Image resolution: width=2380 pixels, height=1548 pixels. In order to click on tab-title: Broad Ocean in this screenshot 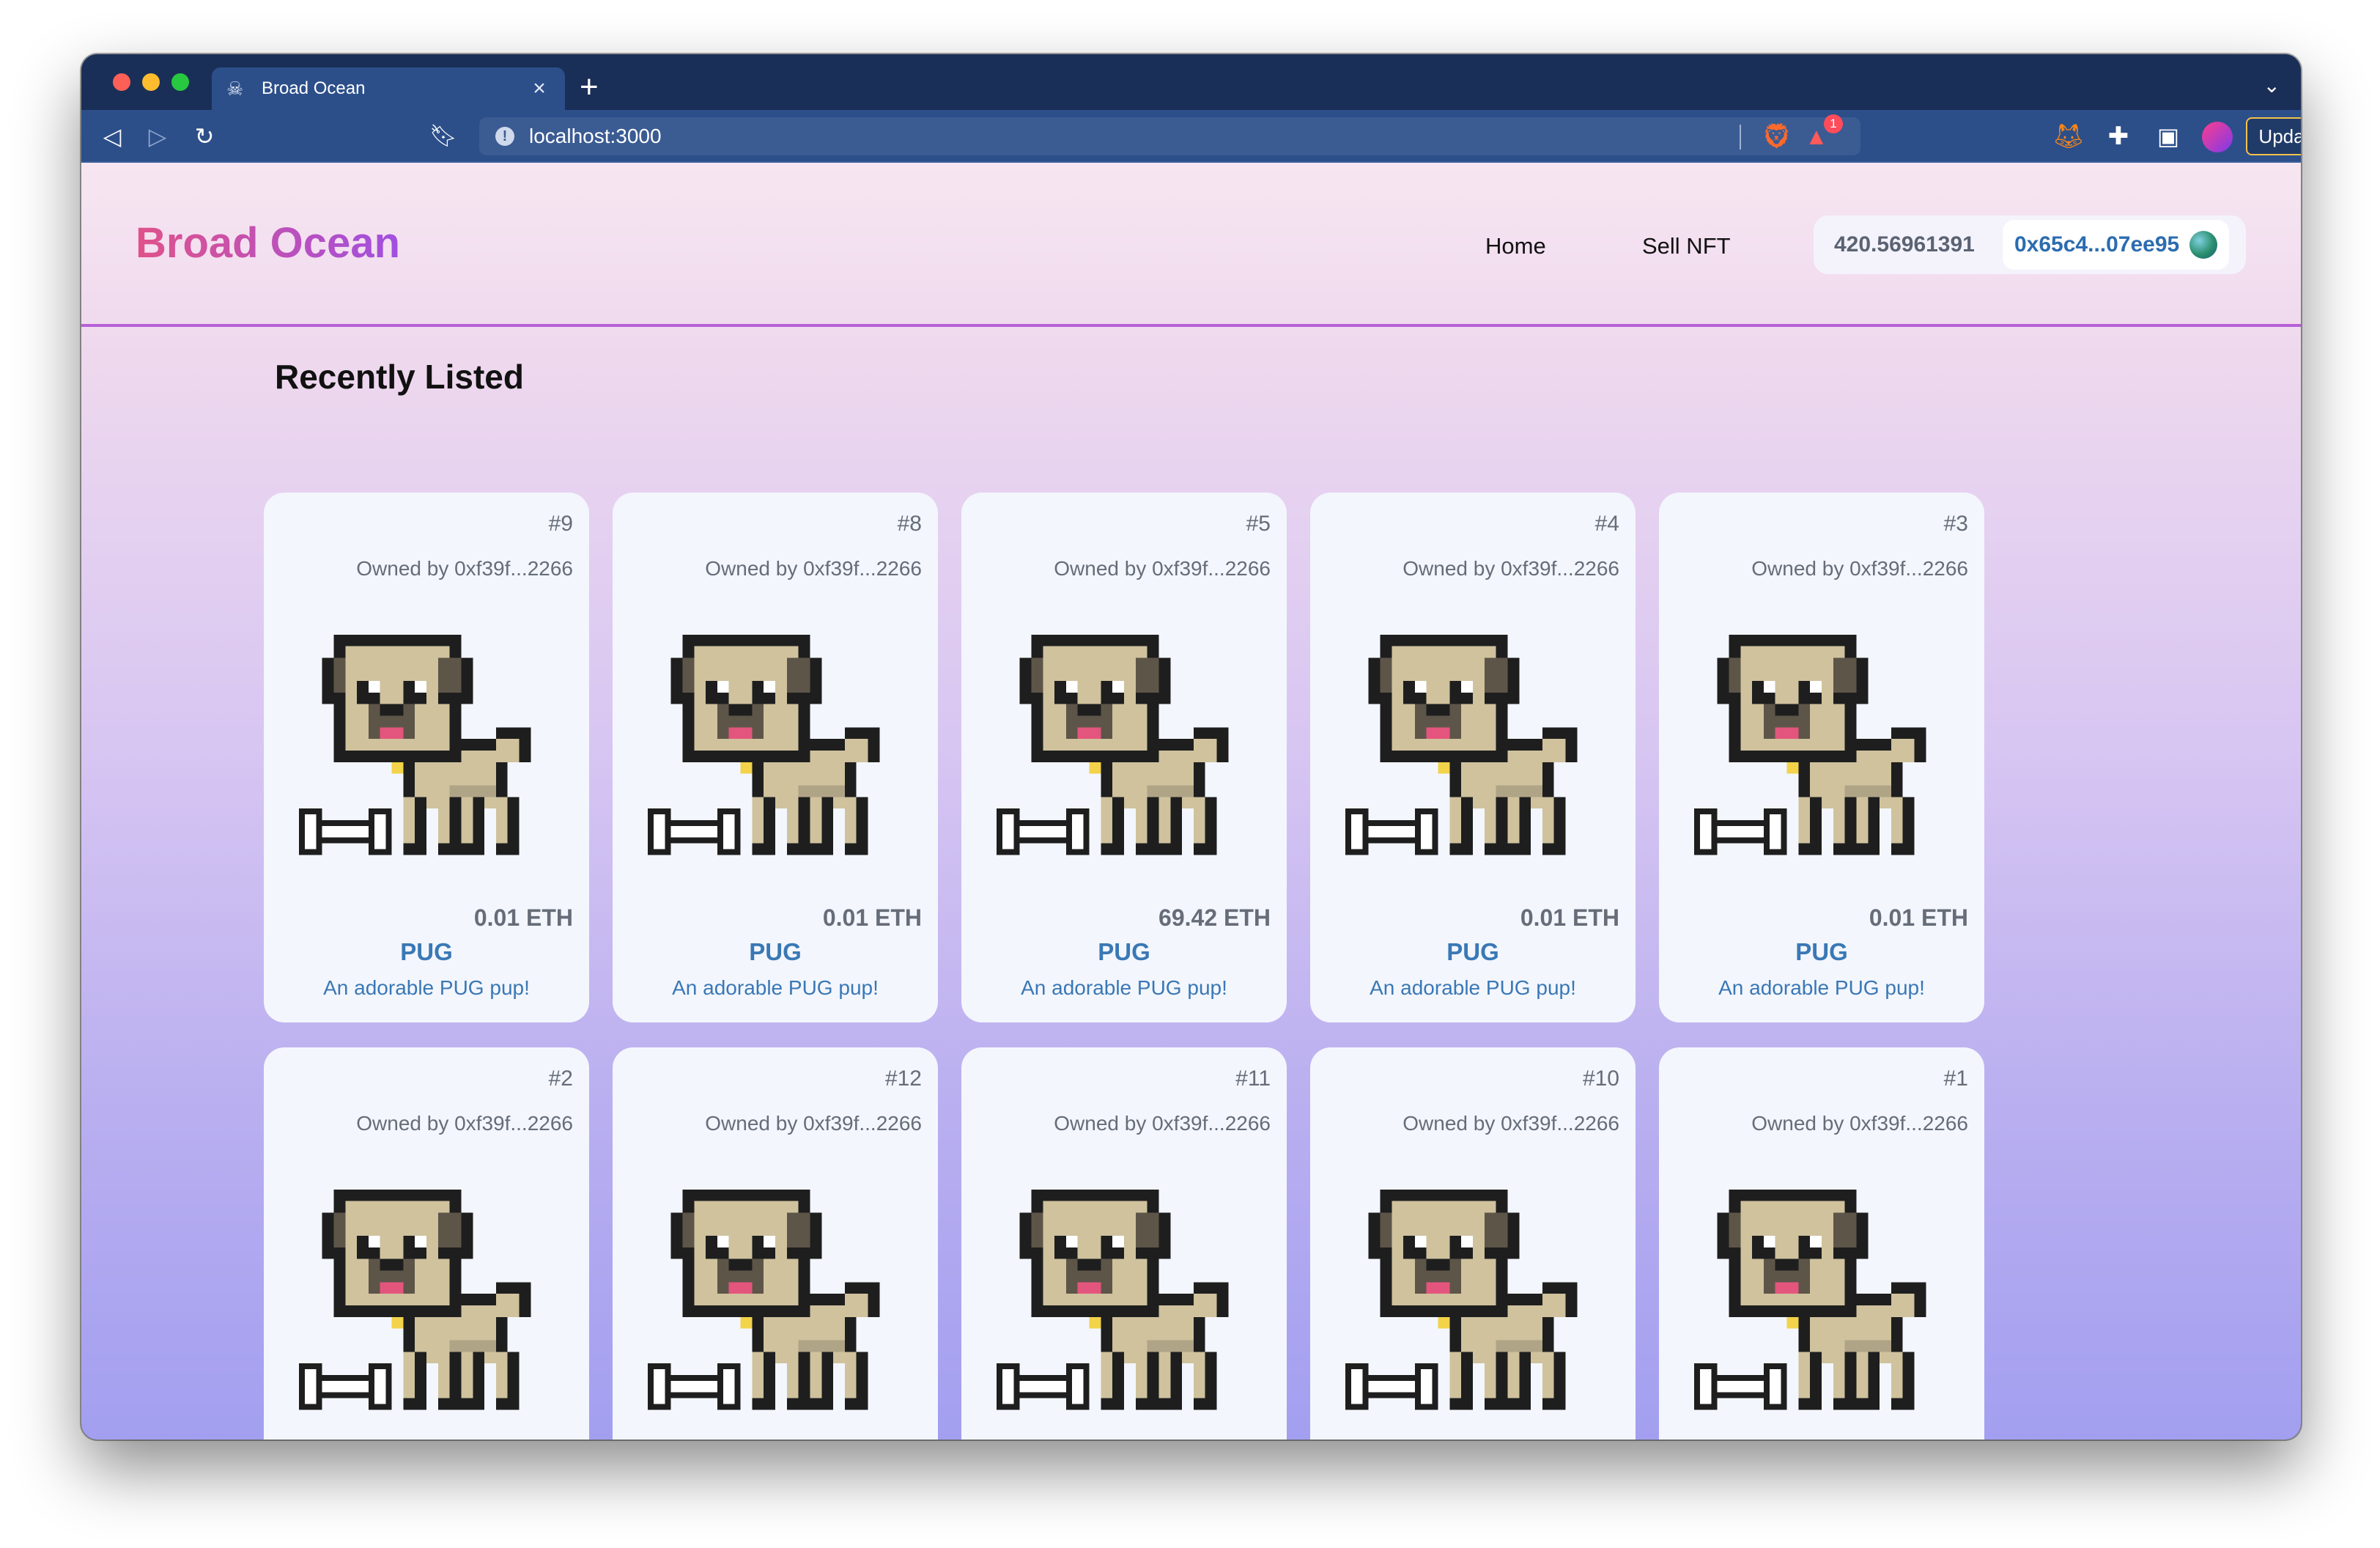, I will do `click(314, 88)`.